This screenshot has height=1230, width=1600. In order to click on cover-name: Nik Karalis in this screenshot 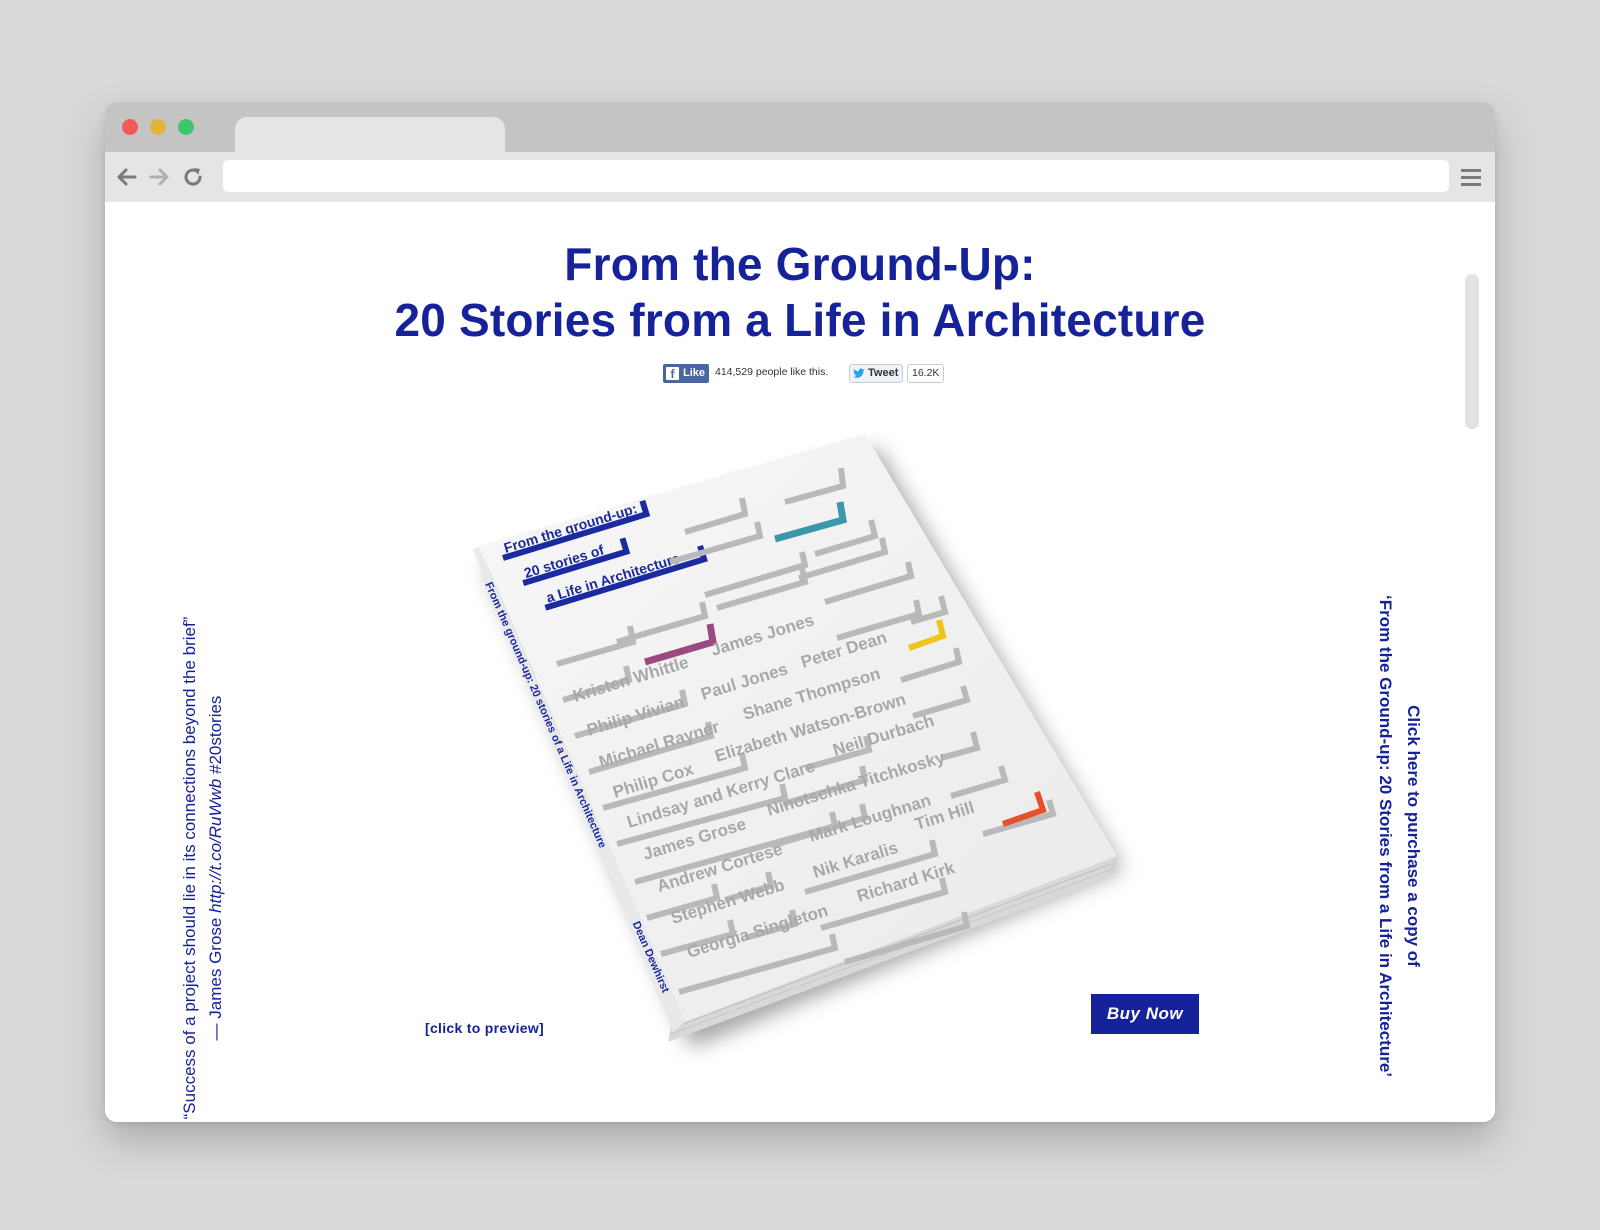, I will do `click(856, 860)`.